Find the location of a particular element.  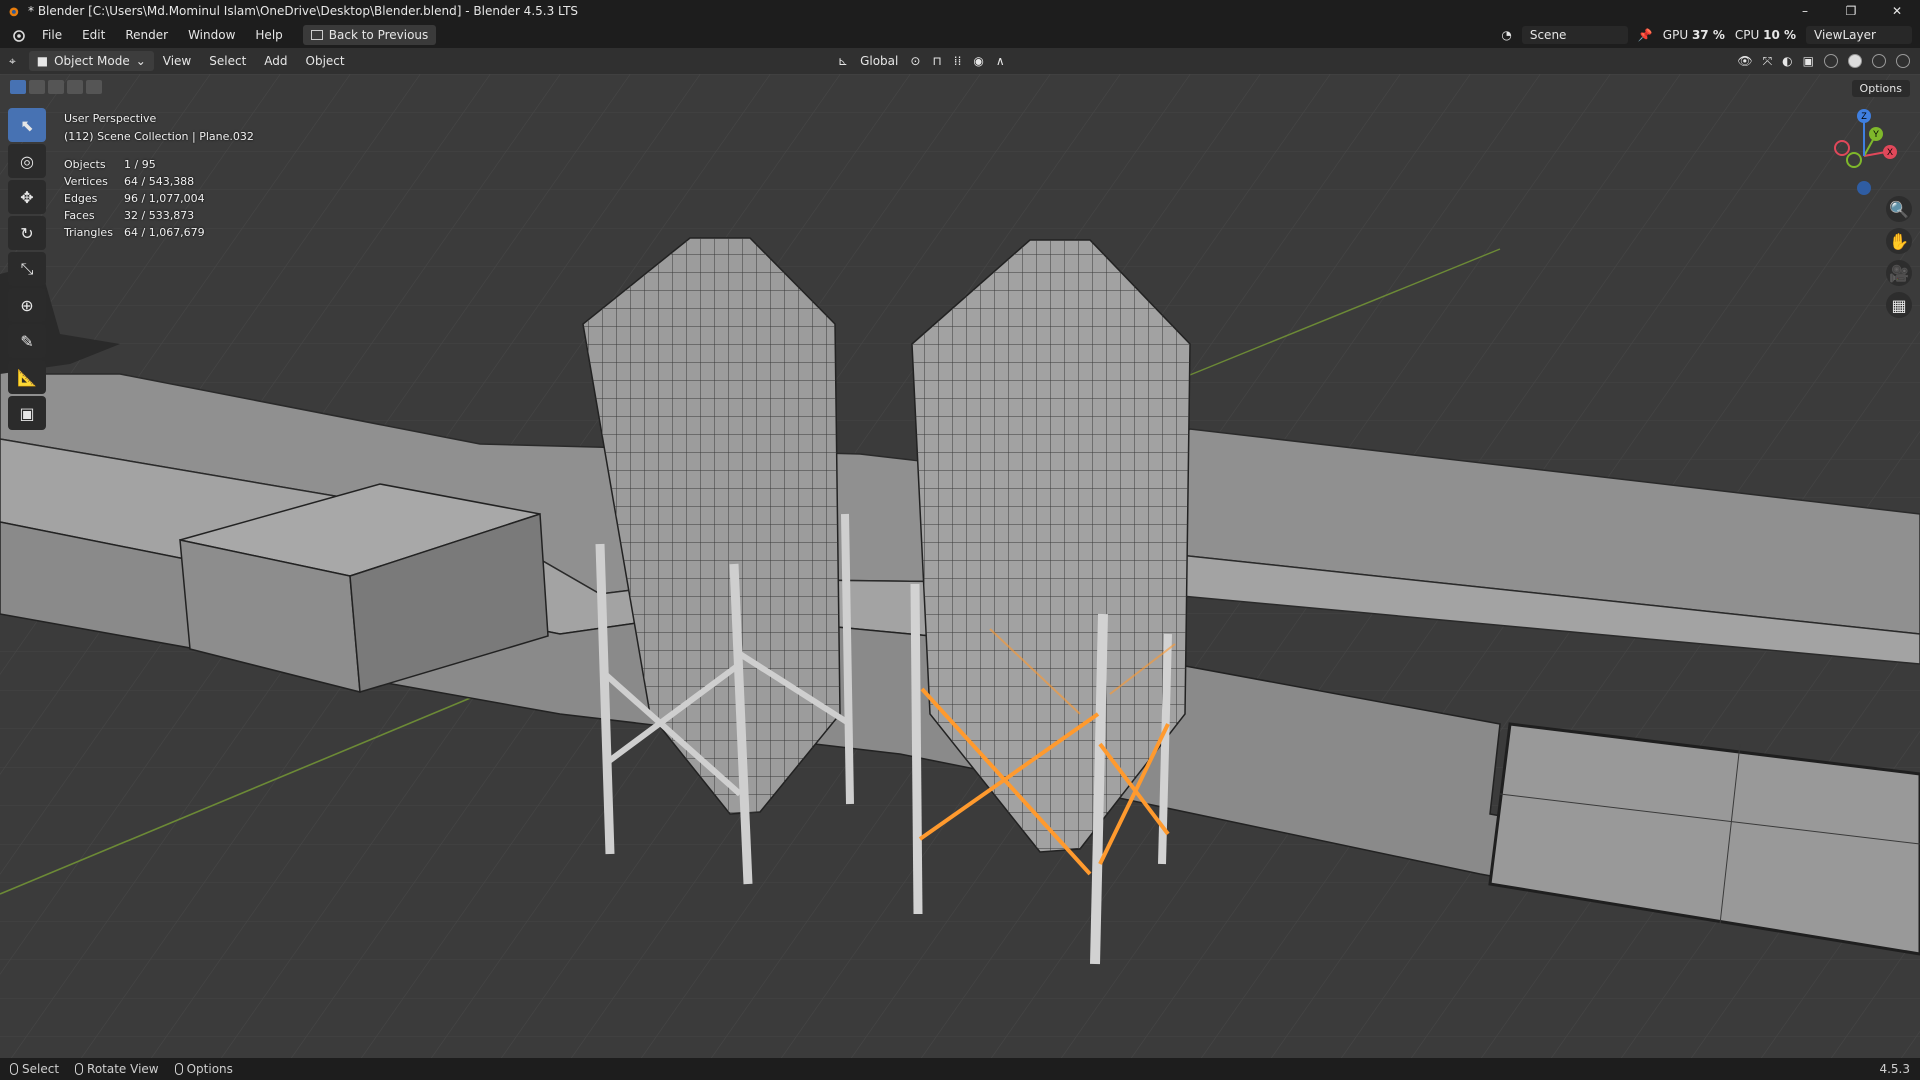

menu-view: View is located at coordinates (177, 61).